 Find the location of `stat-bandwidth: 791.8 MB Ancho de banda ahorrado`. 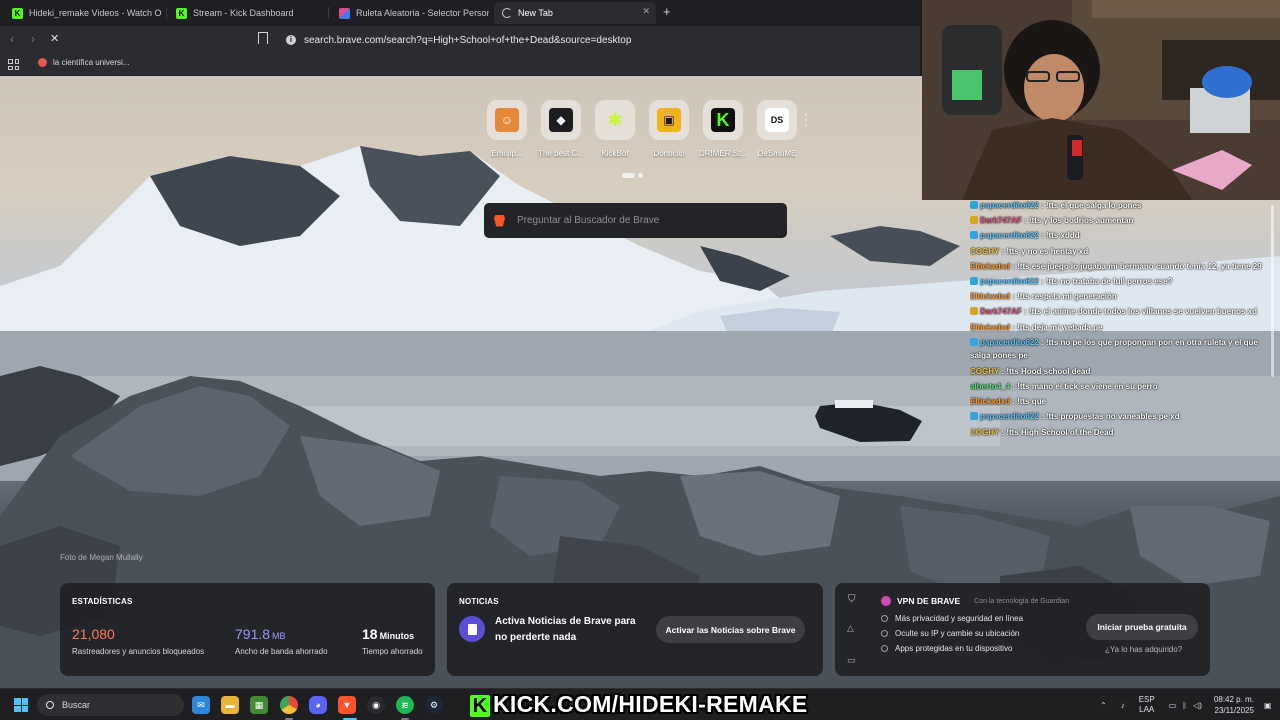

stat-bandwidth: 791.8 MB Ancho de banda ahorrado is located at coordinates (281, 641).